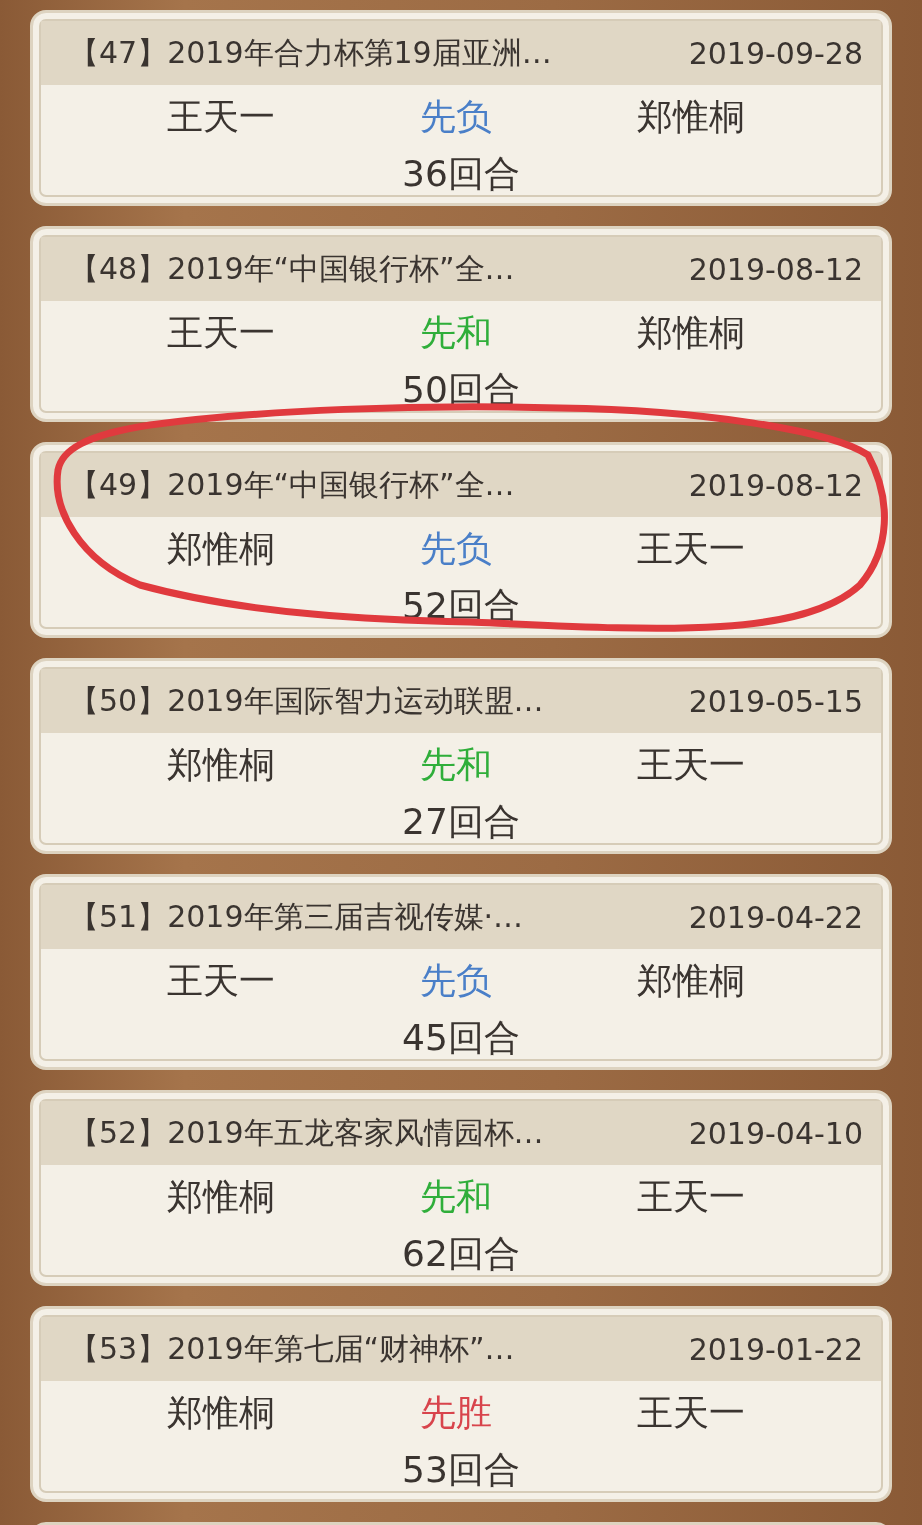  I want to click on move-count: 45回合, so click(461, 1038).